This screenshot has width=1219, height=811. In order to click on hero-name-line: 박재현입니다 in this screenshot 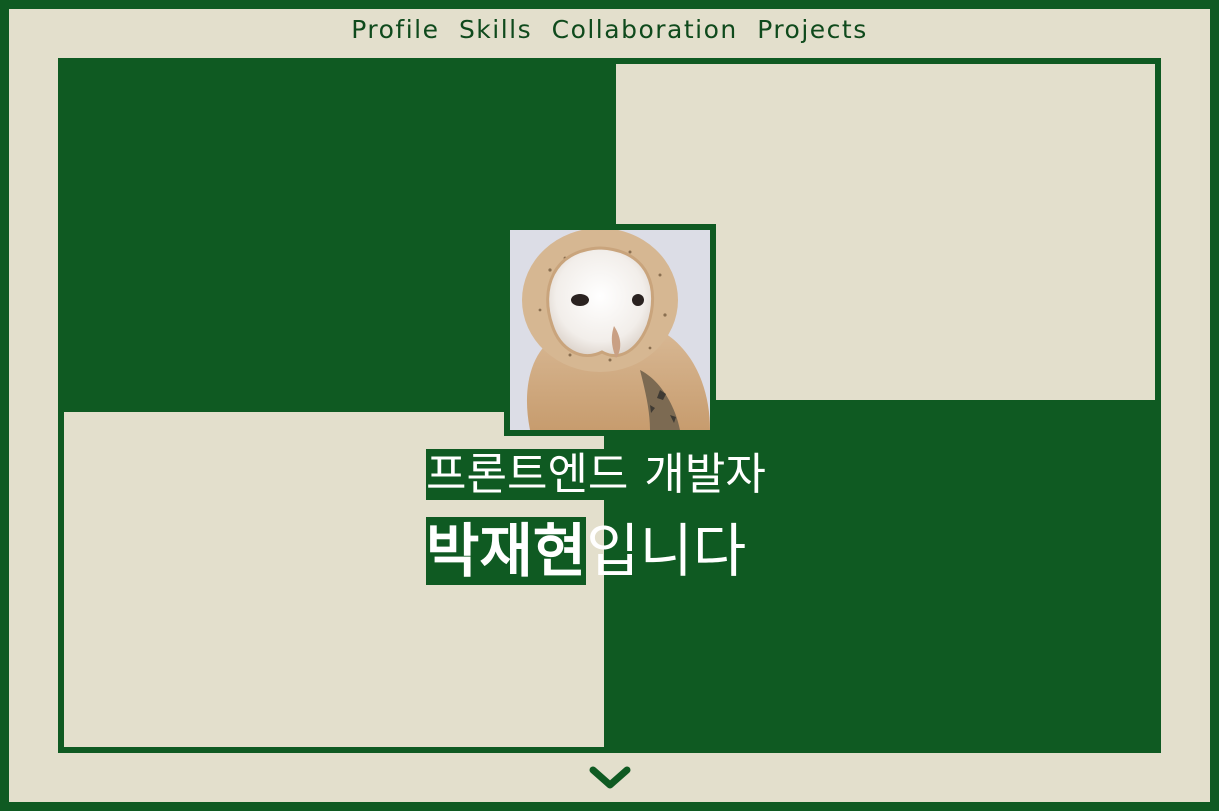, I will do `click(586, 551)`.